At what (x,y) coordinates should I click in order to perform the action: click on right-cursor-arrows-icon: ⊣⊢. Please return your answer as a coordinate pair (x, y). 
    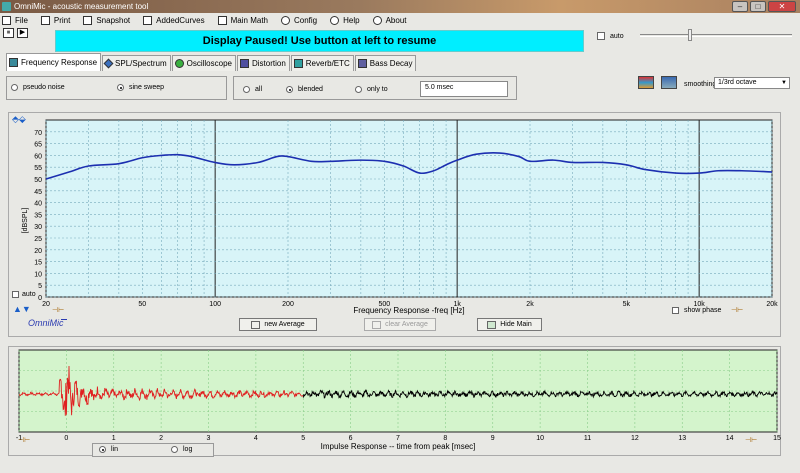
    Looking at the image, I should click on (737, 310).